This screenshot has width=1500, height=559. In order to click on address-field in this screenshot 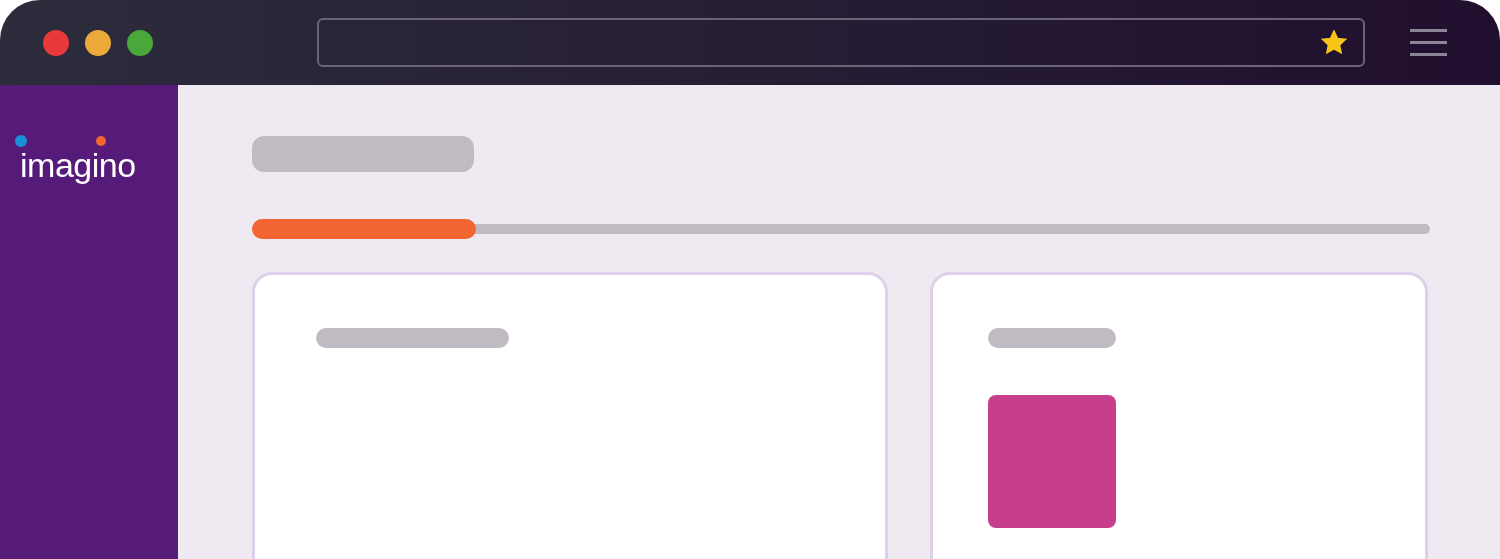, I will do `click(841, 42)`.